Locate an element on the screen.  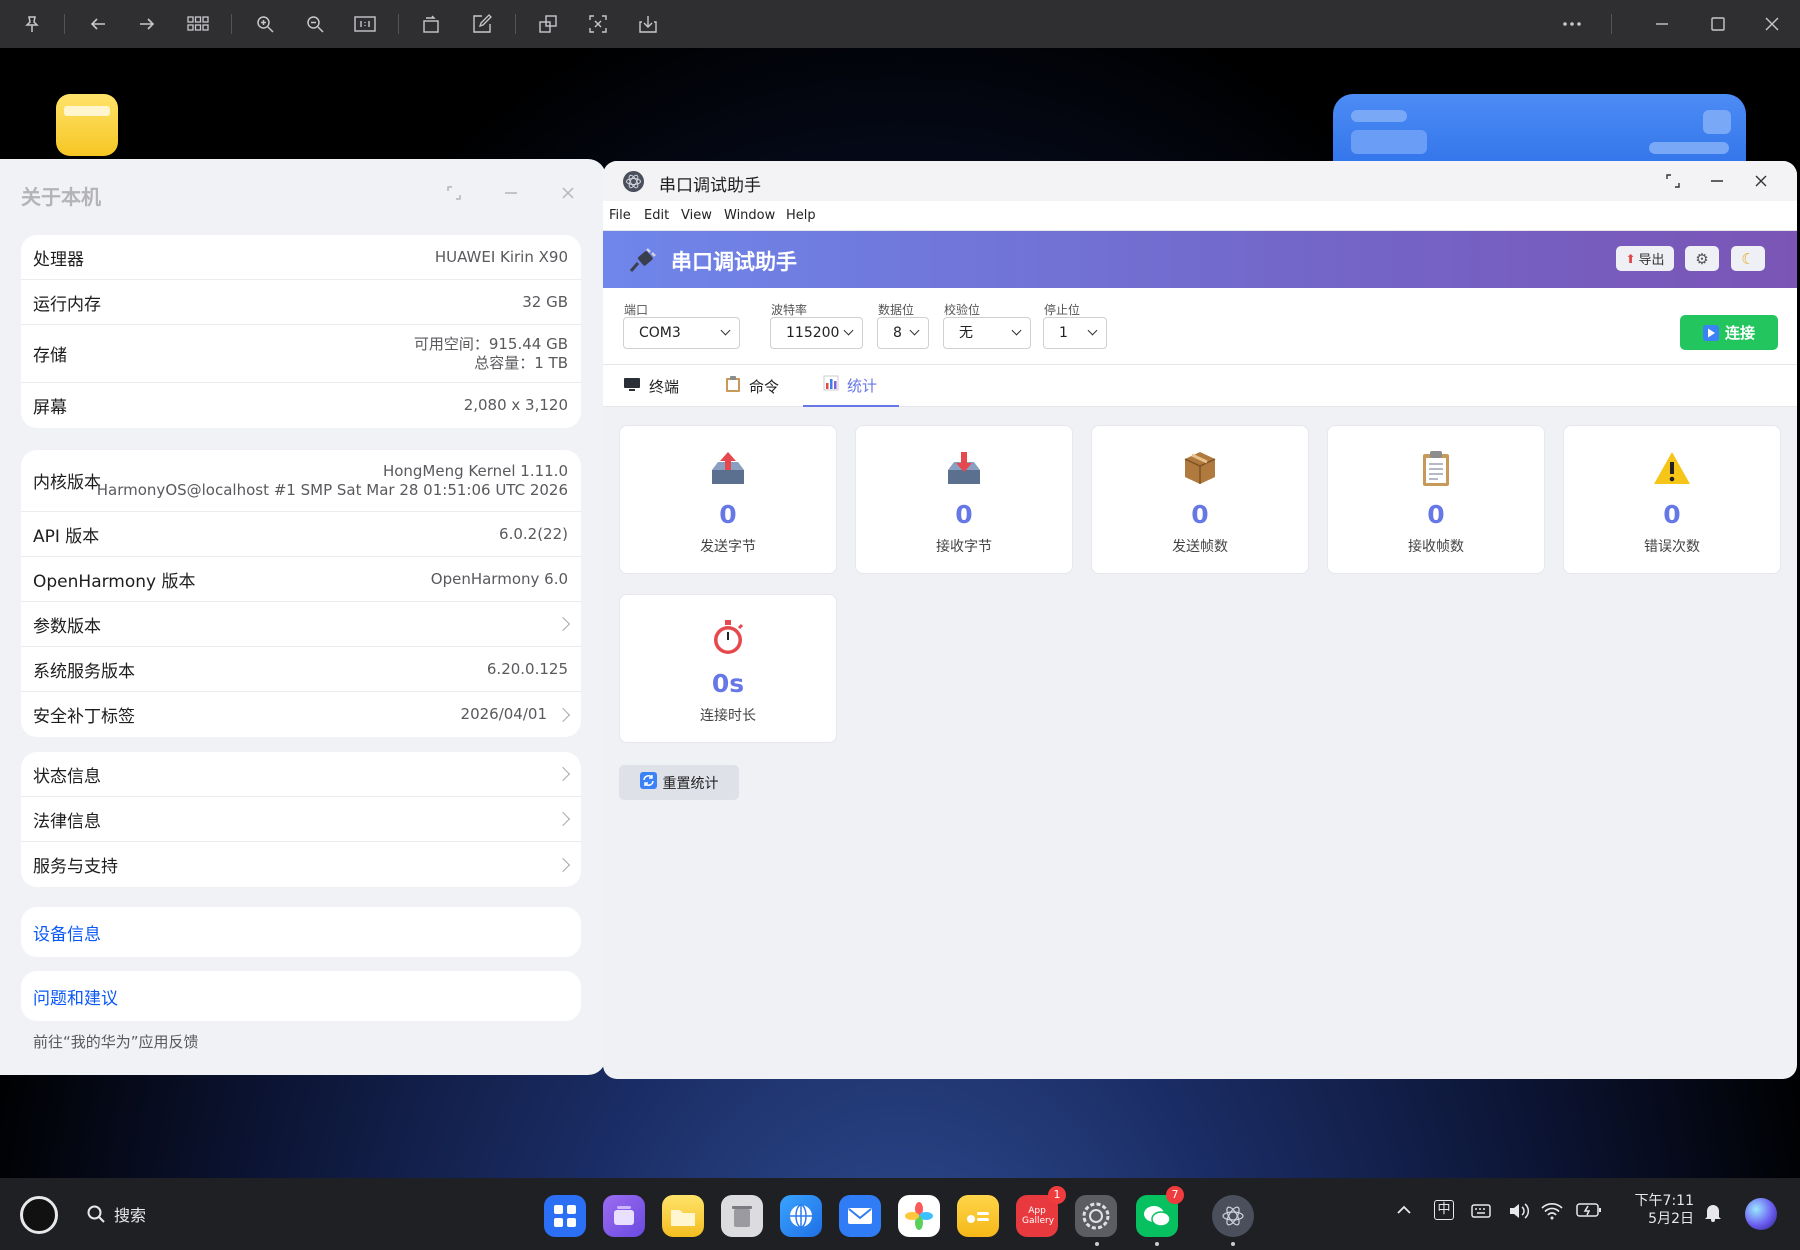
row-openharmony-version: OpenHarmony 版本 OpenHarmony 6.0 is located at coordinates (301, 579).